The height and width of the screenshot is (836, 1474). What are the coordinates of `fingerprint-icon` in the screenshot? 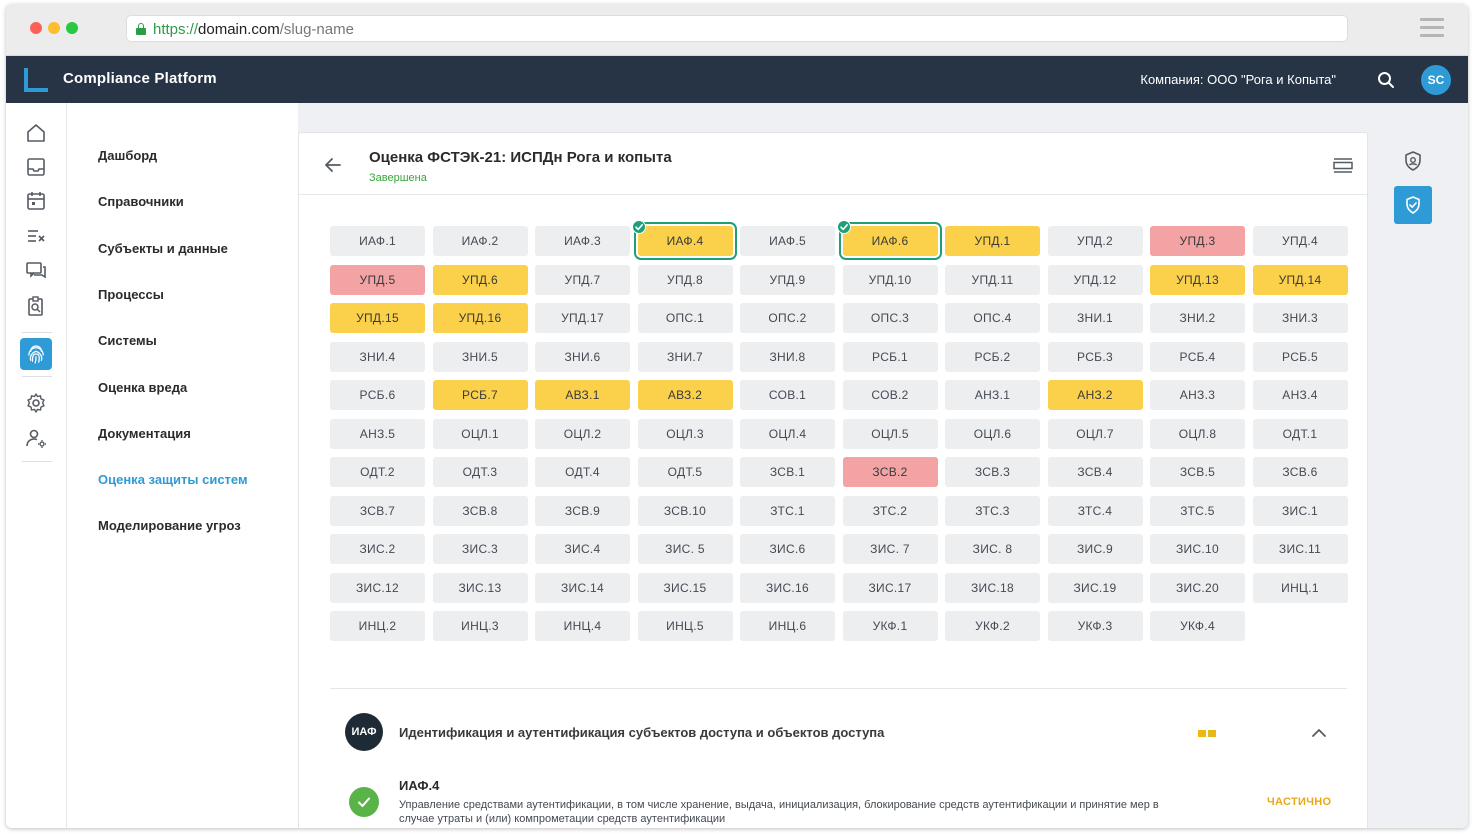 It's located at (36, 354).